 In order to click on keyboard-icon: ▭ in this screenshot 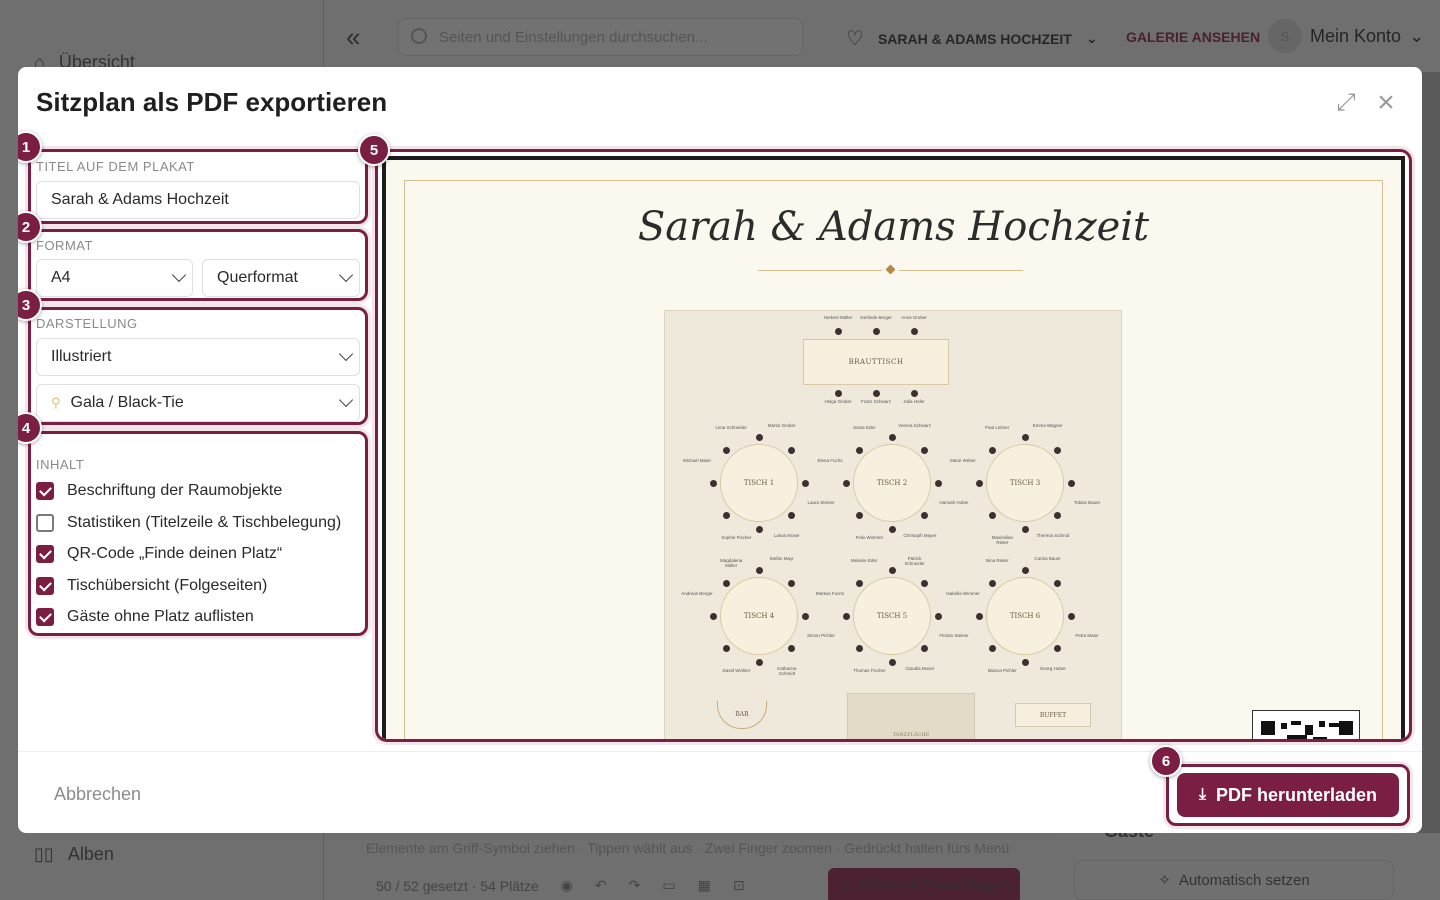, I will do `click(668, 885)`.